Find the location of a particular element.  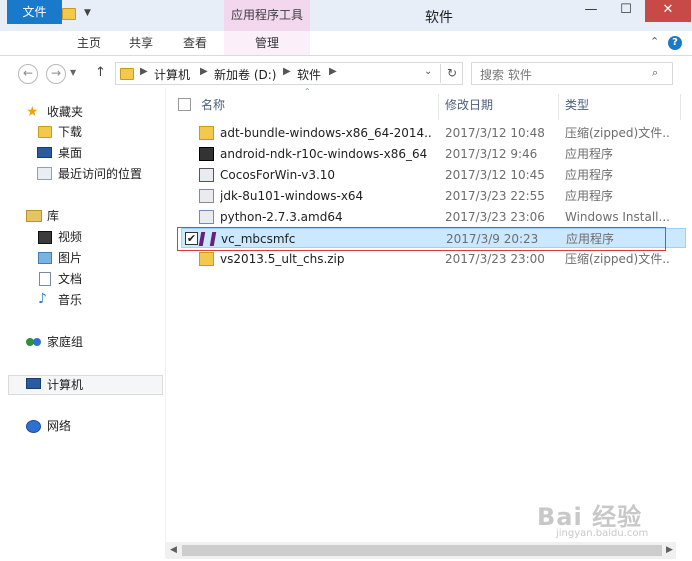

column-header-name: 名称 is located at coordinates (213, 105).